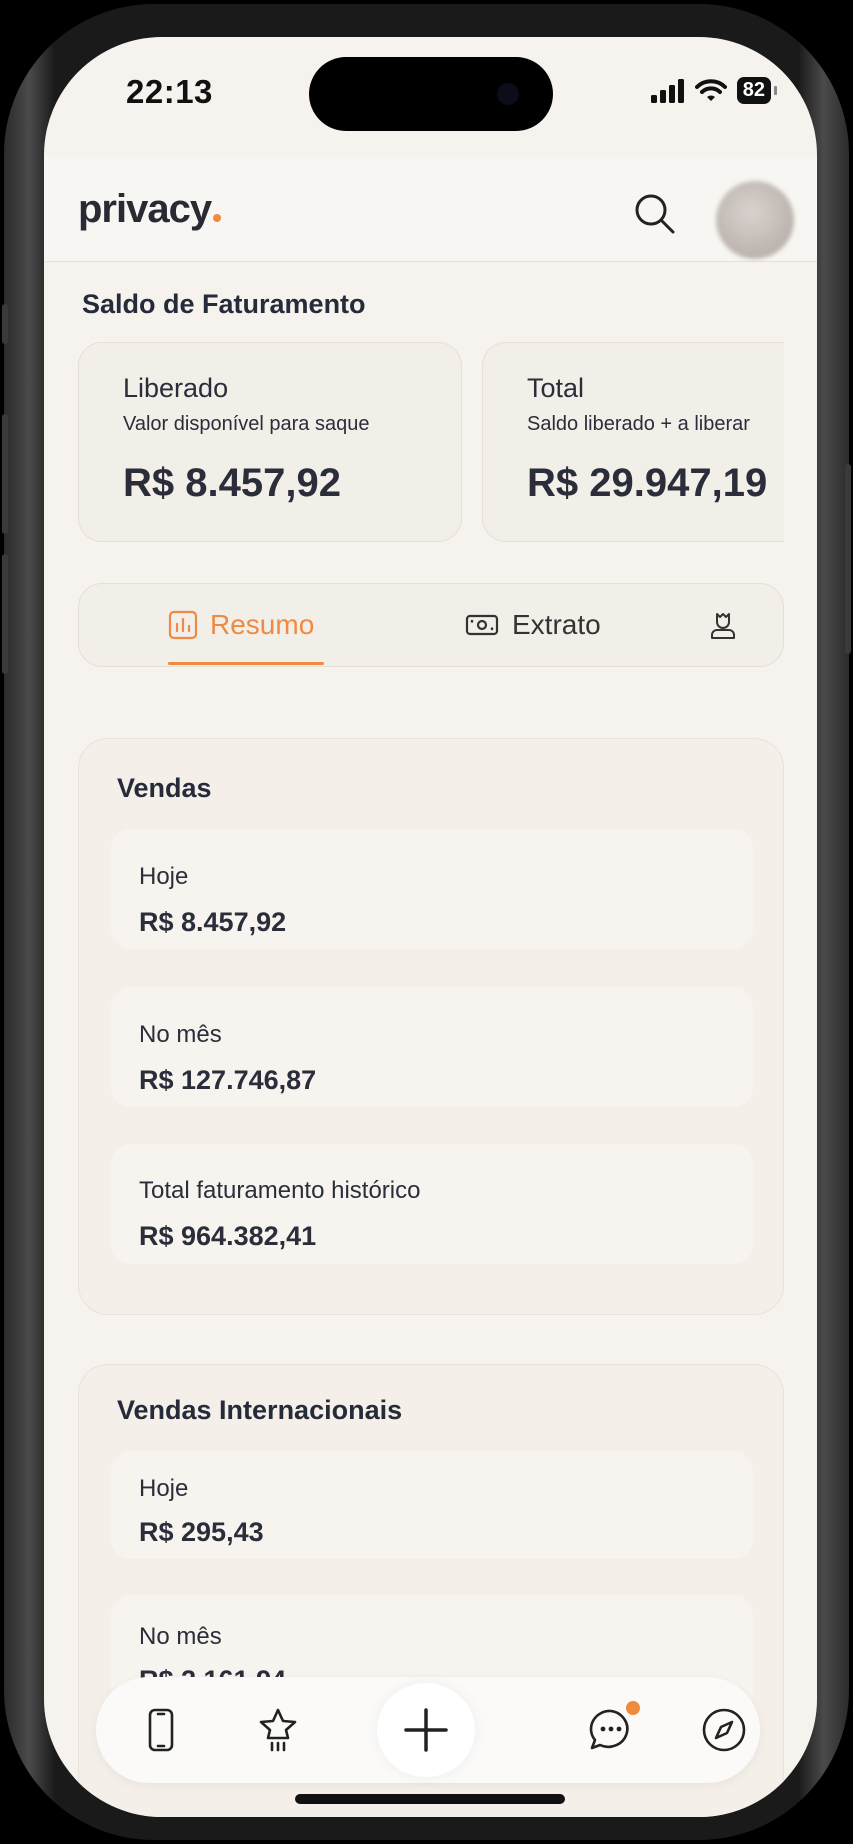 This screenshot has height=1844, width=853. I want to click on plus-icon, so click(426, 1730).